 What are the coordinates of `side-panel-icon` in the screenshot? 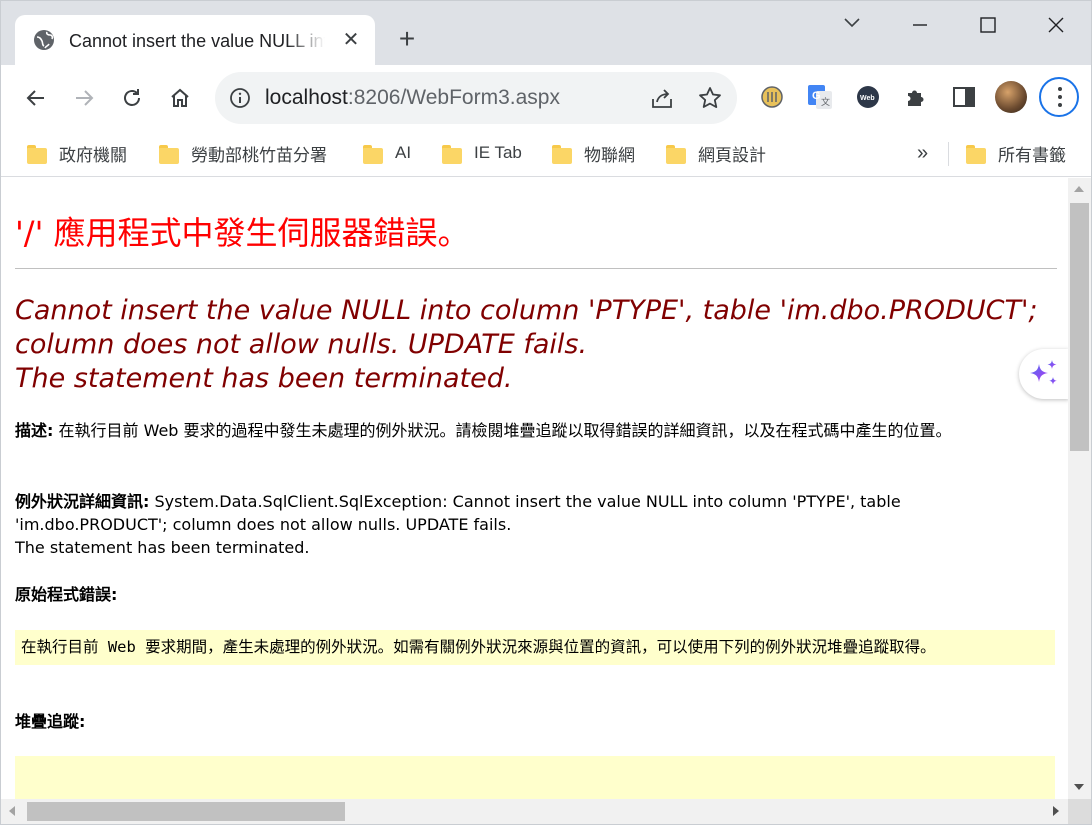 It's located at (964, 97).